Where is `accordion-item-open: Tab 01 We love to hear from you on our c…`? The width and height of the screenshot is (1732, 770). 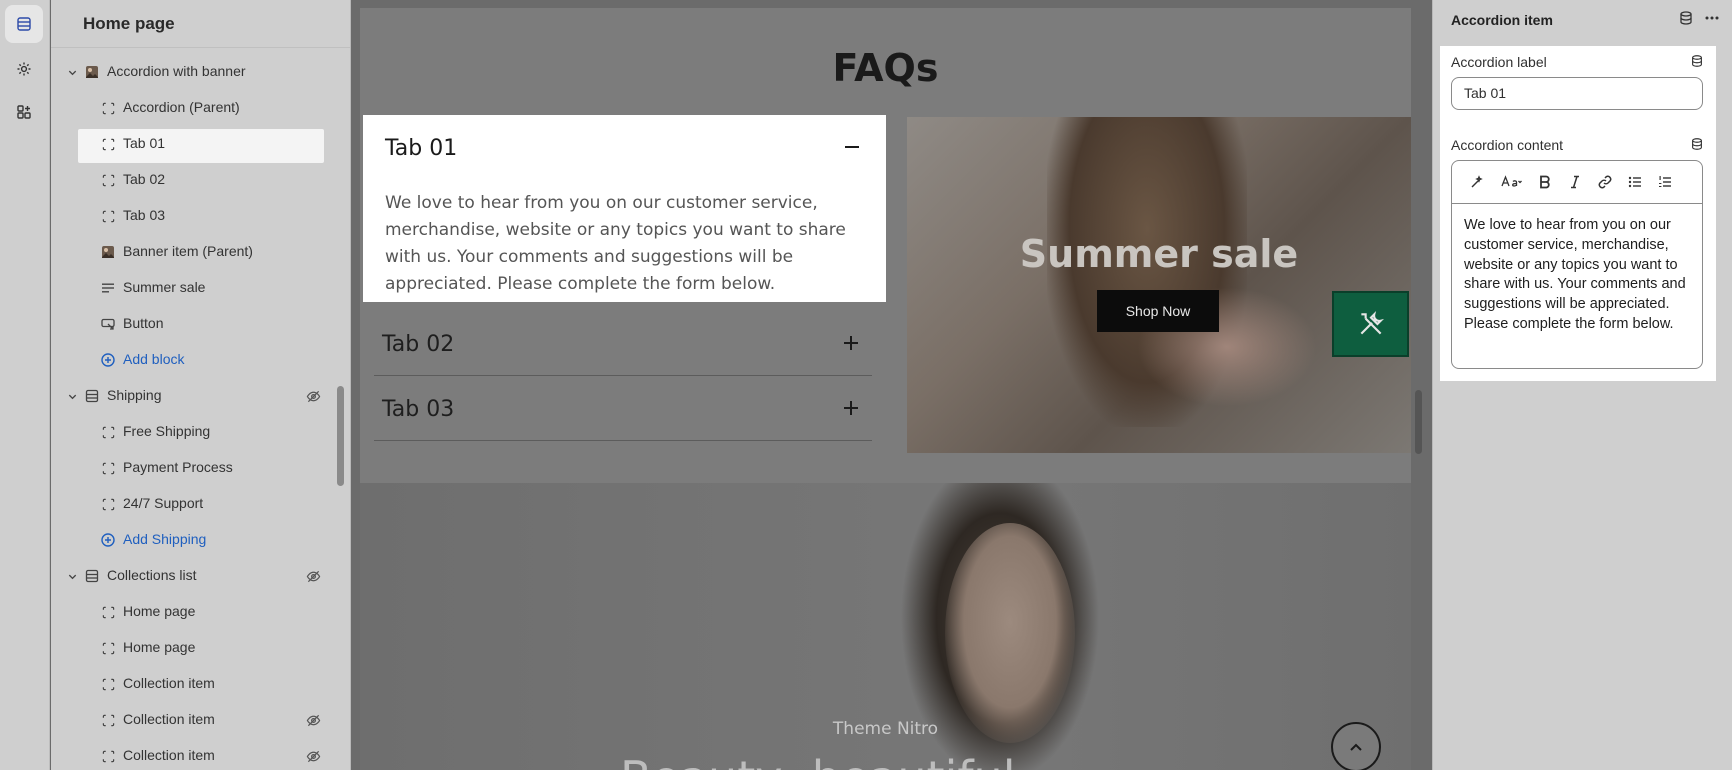 accordion-item-open: Tab 01 We love to hear from you on our c… is located at coordinates (624, 208).